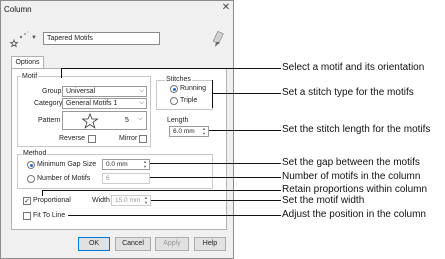 This screenshot has width=445, height=259. I want to click on proportional-label: Proportional, so click(52, 200).